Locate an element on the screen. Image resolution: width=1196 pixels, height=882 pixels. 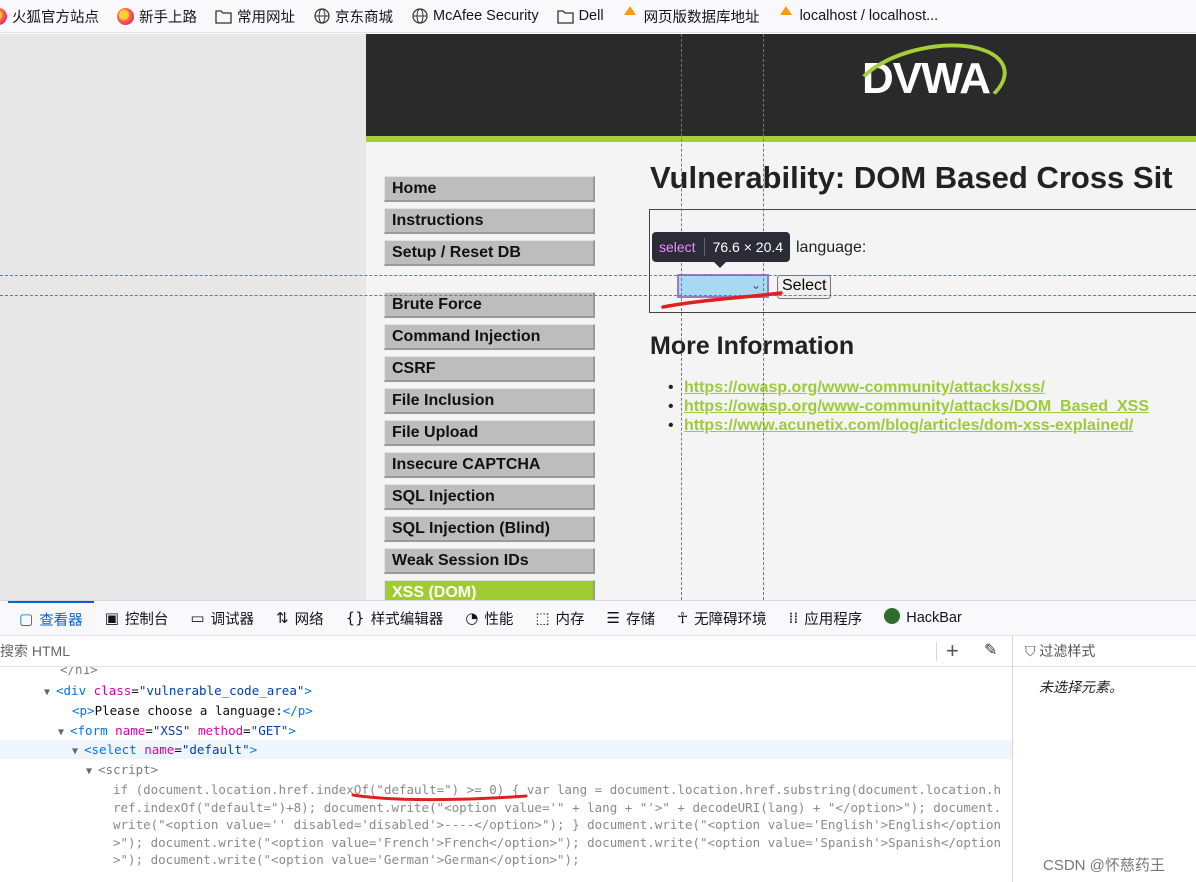
dvwa-logo: DVWA is located at coordinates (929, 87).